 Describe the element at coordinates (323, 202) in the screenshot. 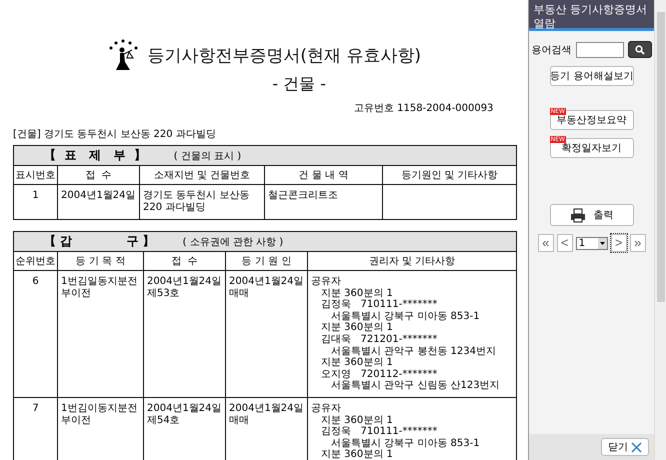

I see `table-cell: 철근콘크리트조` at that location.